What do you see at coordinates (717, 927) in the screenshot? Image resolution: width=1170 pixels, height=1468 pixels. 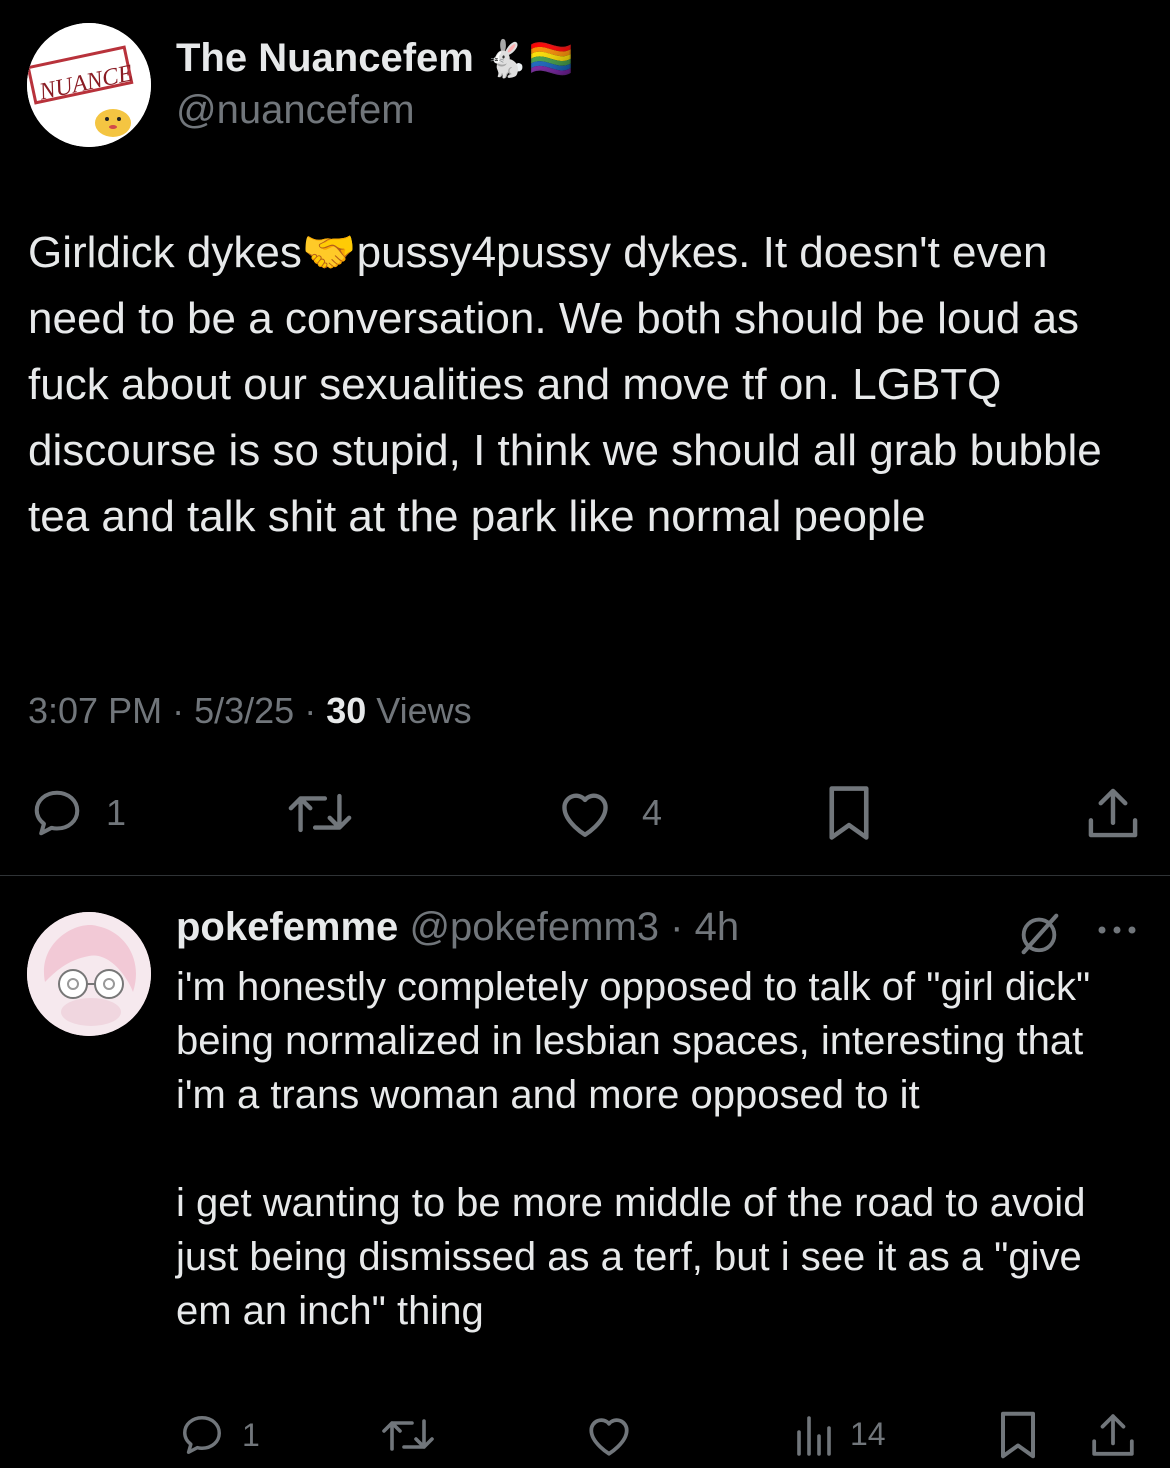 I see `reply-age: 4h` at bounding box center [717, 927].